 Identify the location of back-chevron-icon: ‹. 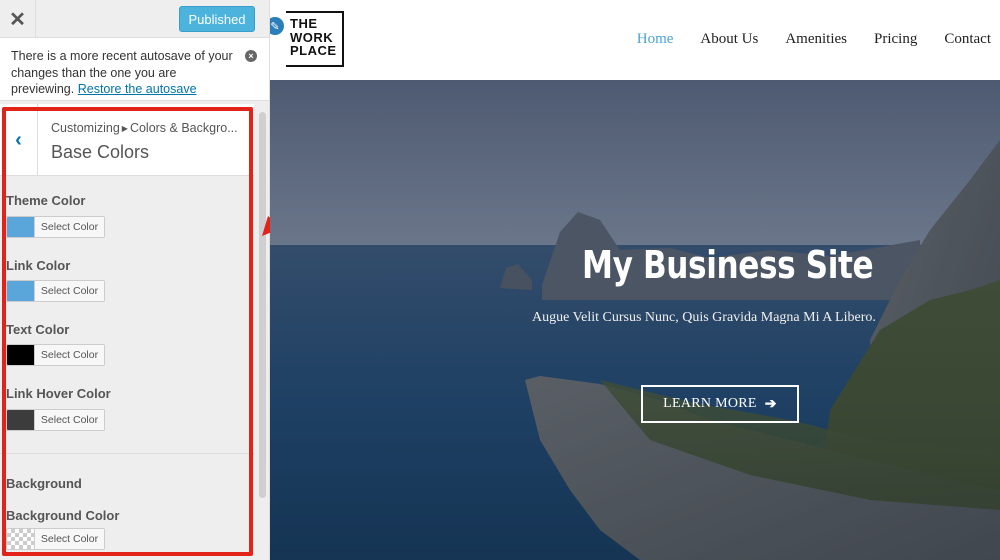
(19, 140).